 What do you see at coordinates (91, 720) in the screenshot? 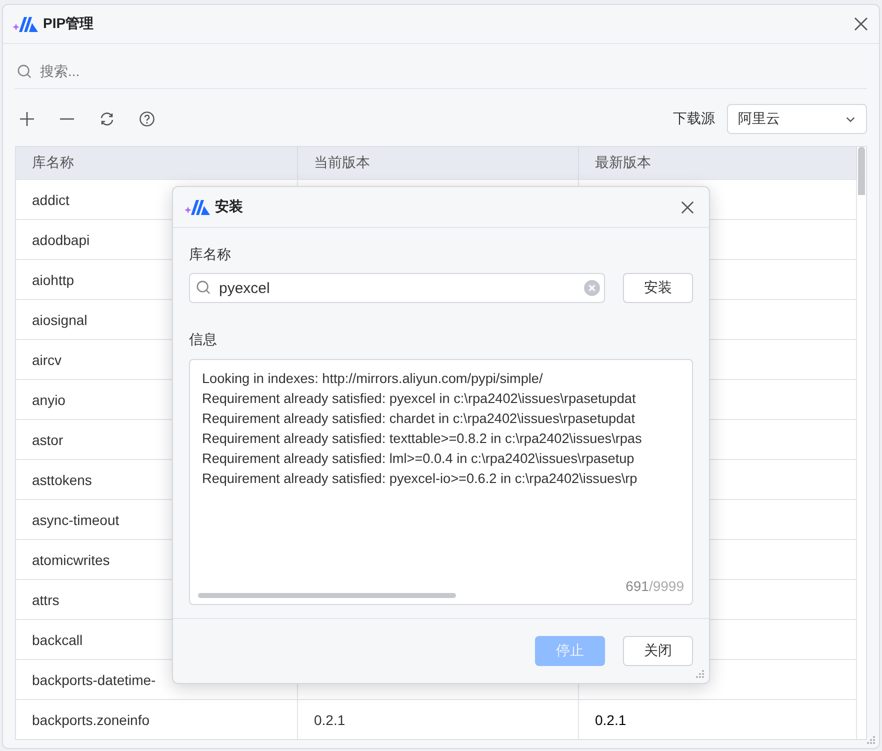
I see `table-cell: backports.zoneinfo` at bounding box center [91, 720].